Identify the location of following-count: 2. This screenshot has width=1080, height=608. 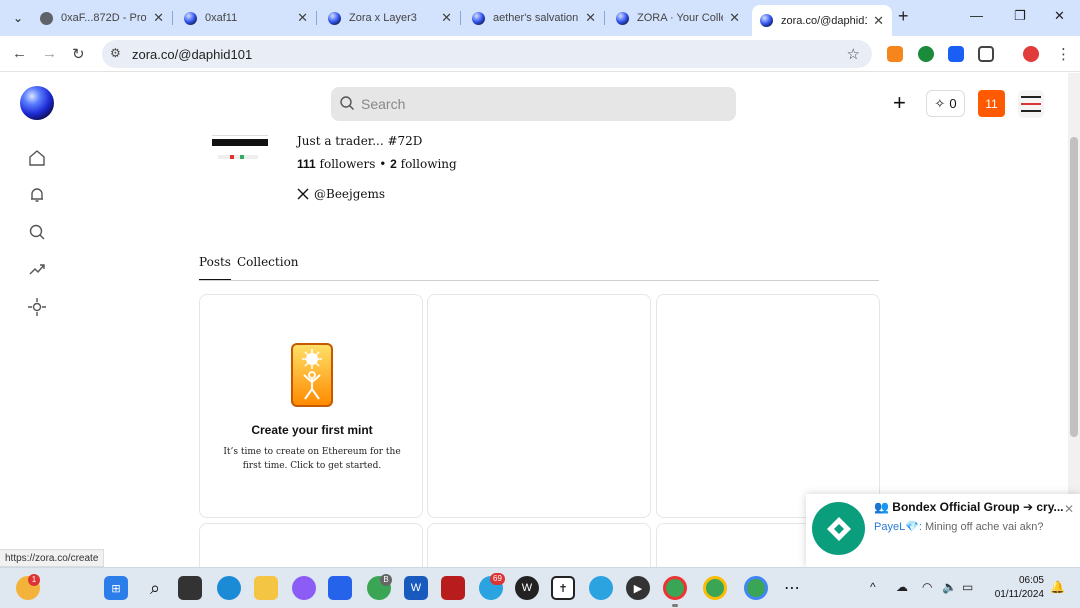
(393, 164).